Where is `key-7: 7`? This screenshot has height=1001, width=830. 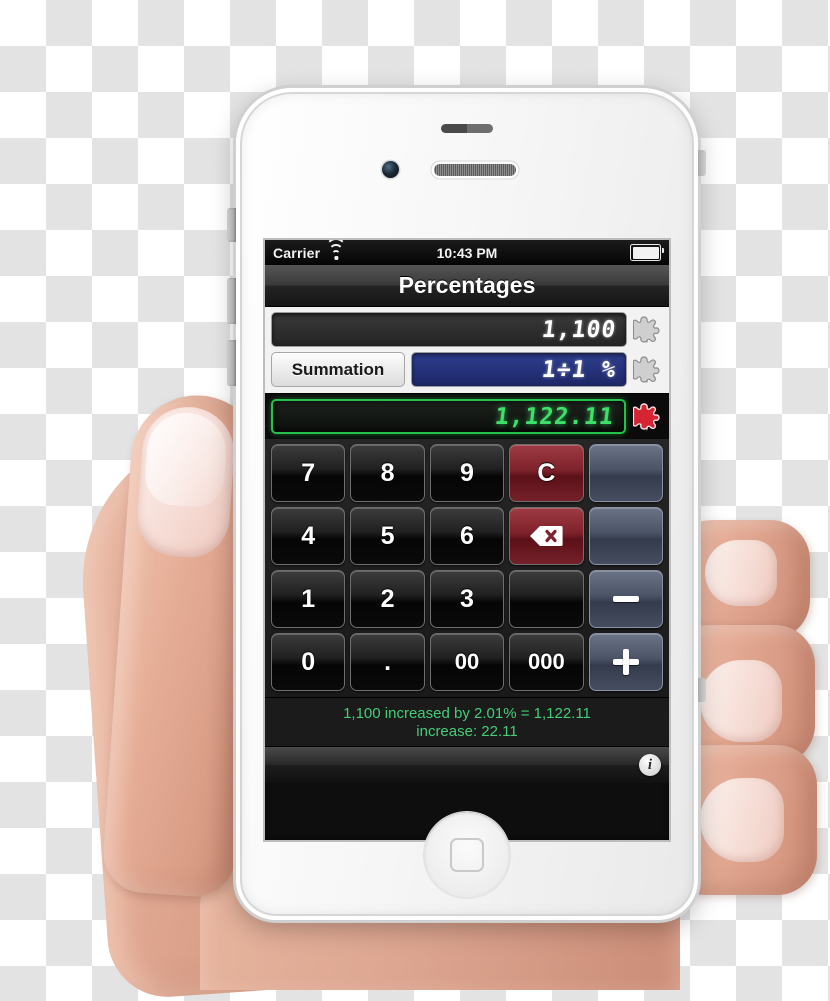
key-7: 7 is located at coordinates (308, 473).